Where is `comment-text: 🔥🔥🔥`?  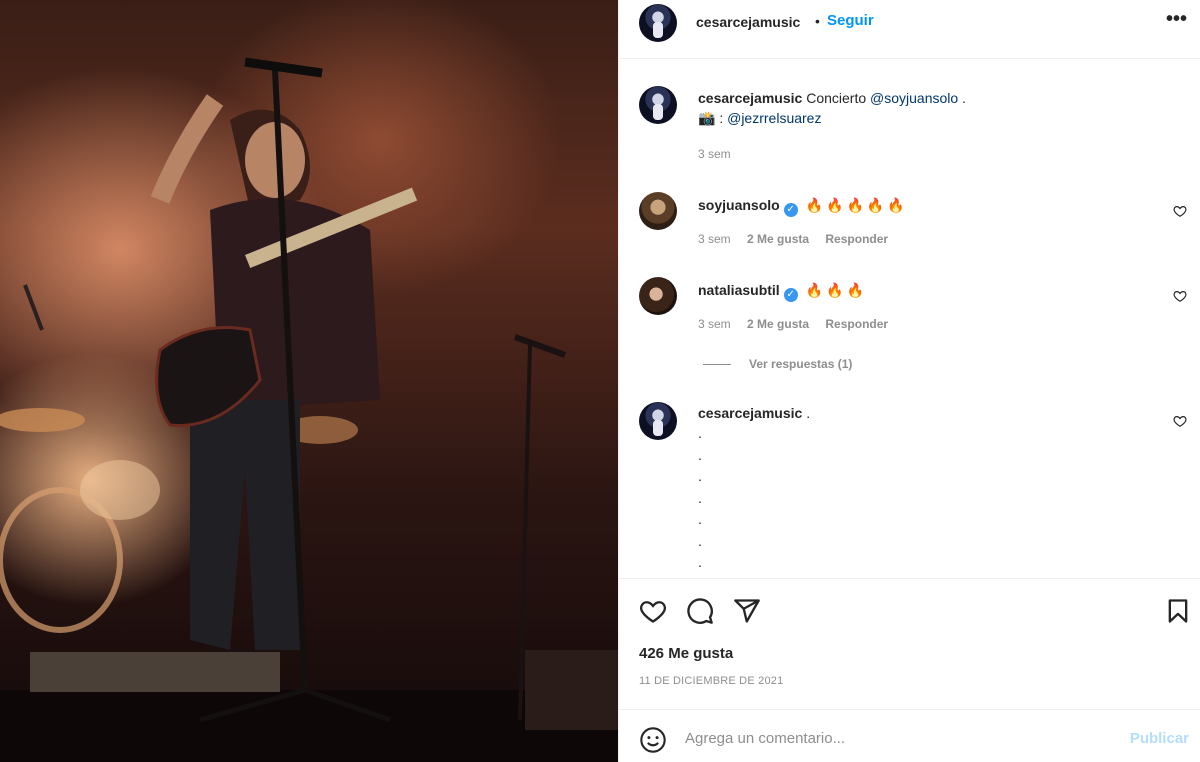 comment-text: 🔥🔥🔥 is located at coordinates (836, 290).